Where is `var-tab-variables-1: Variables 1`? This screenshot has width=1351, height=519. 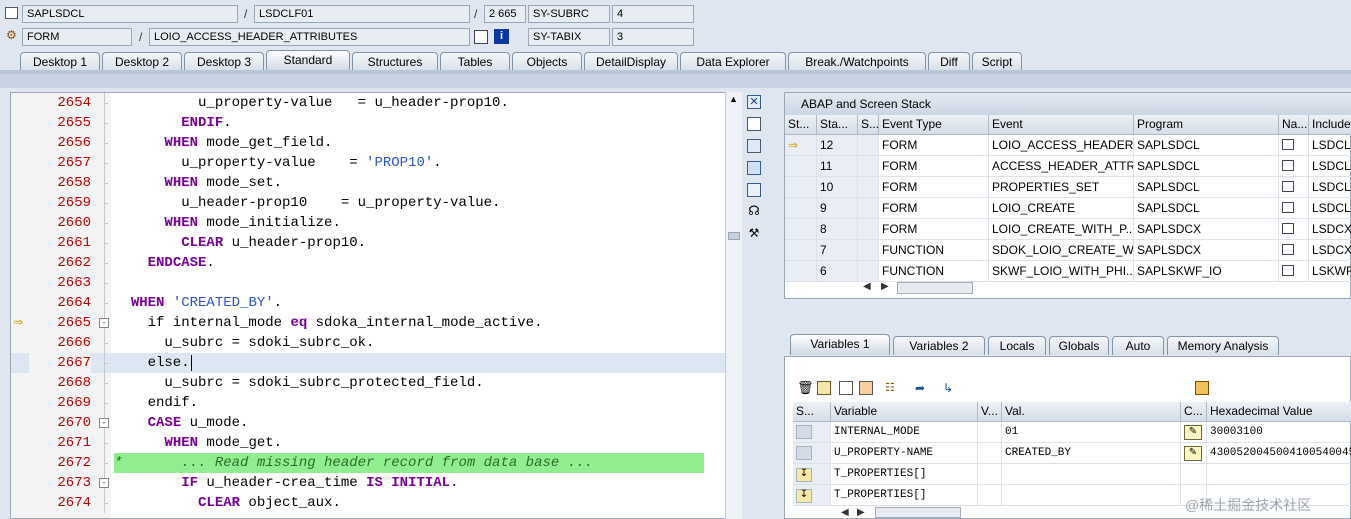
var-tab-variables-1: Variables 1 is located at coordinates (840, 344).